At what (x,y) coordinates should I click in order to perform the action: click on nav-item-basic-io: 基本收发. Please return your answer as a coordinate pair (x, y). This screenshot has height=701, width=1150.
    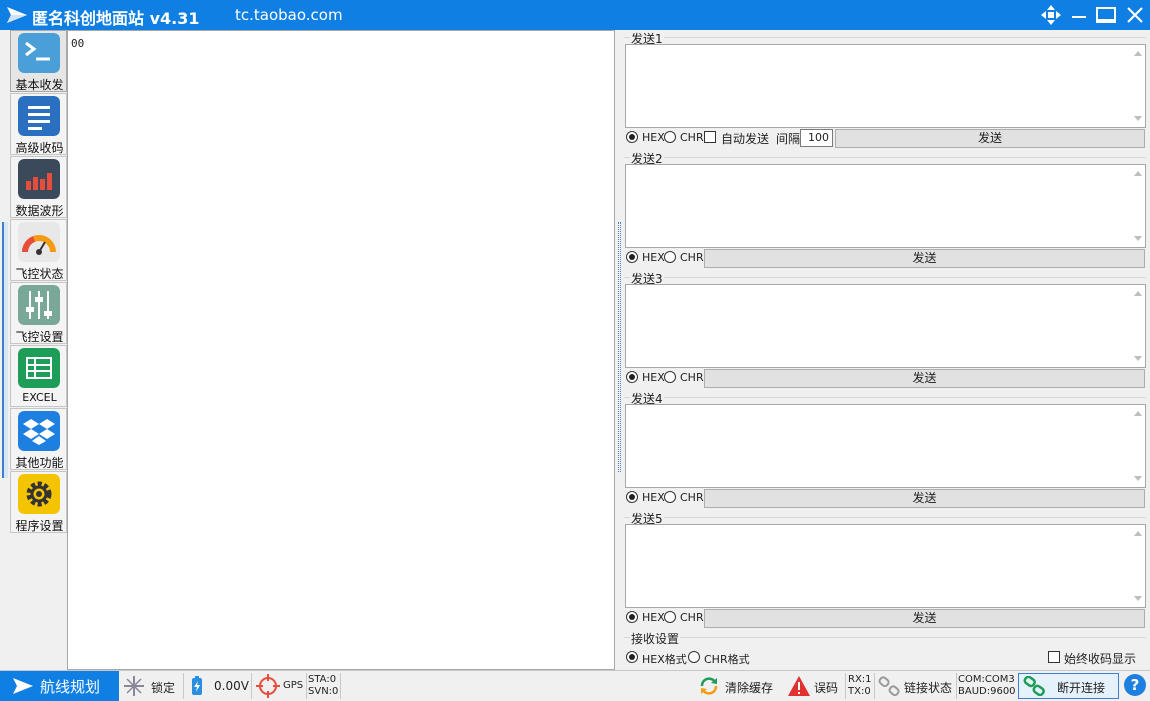
    Looking at the image, I should click on (38, 61).